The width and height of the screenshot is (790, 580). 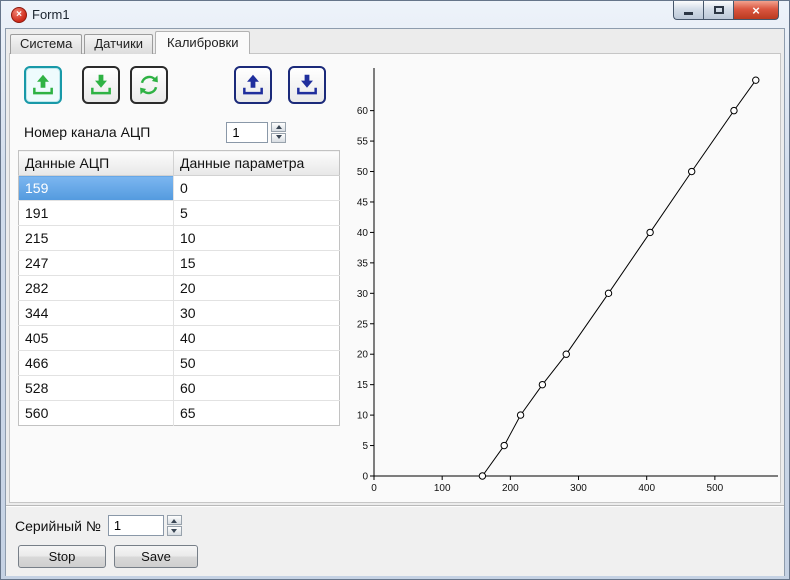 I want to click on table-cell: 215, so click(x=96, y=238).